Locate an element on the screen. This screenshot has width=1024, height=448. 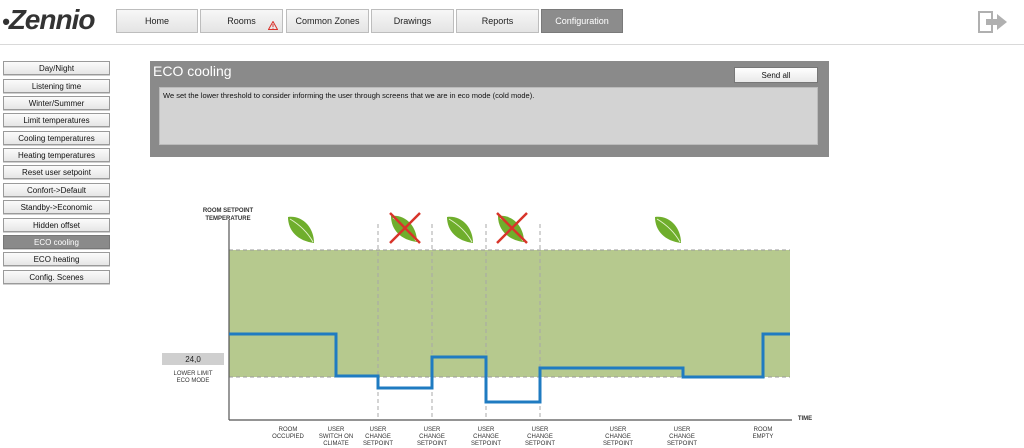
sidebar-item-cooling-temperatures: Cooling temperatures is located at coordinates (56, 138).